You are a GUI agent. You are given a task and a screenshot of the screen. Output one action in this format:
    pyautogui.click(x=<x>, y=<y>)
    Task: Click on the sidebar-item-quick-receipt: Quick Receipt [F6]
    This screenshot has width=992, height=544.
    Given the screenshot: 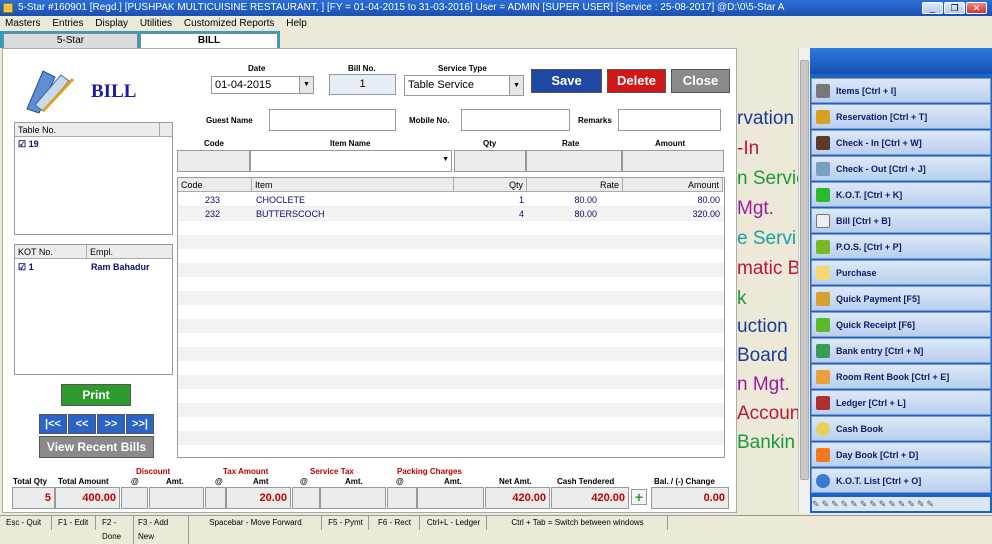 What is the action you would take?
    pyautogui.click(x=901, y=324)
    